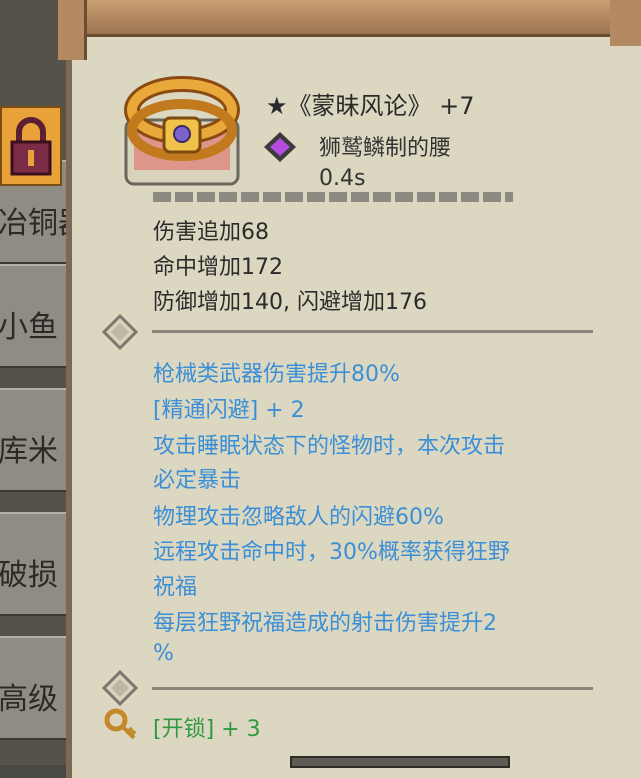 Image resolution: width=641 pixels, height=778 pixels. What do you see at coordinates (331, 552) in the screenshot?
I see `effect-line: 远程攻击命中时，30%概率获得狂野` at bounding box center [331, 552].